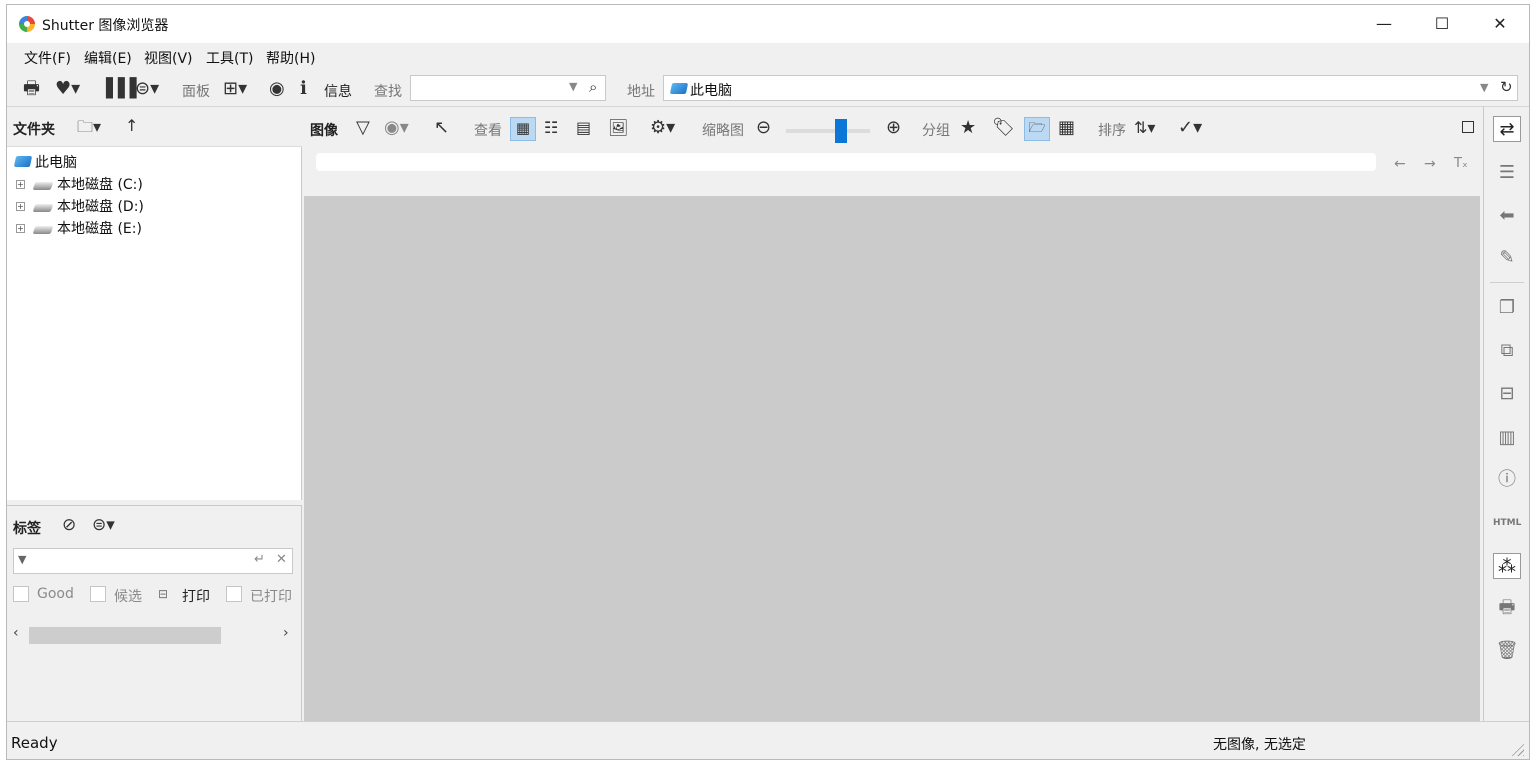  Describe the element at coordinates (1066, 128) in the screenshot. I see `calendar-icon: ▦` at that location.